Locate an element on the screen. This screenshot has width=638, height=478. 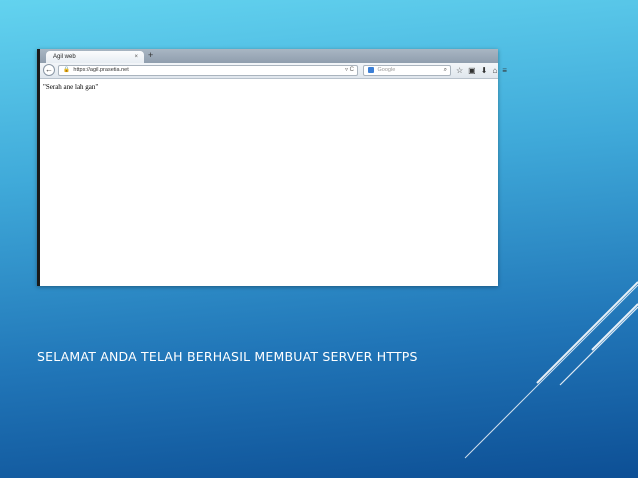
page-content: "Serah ane lah gan" is located at coordinates (269, 87).